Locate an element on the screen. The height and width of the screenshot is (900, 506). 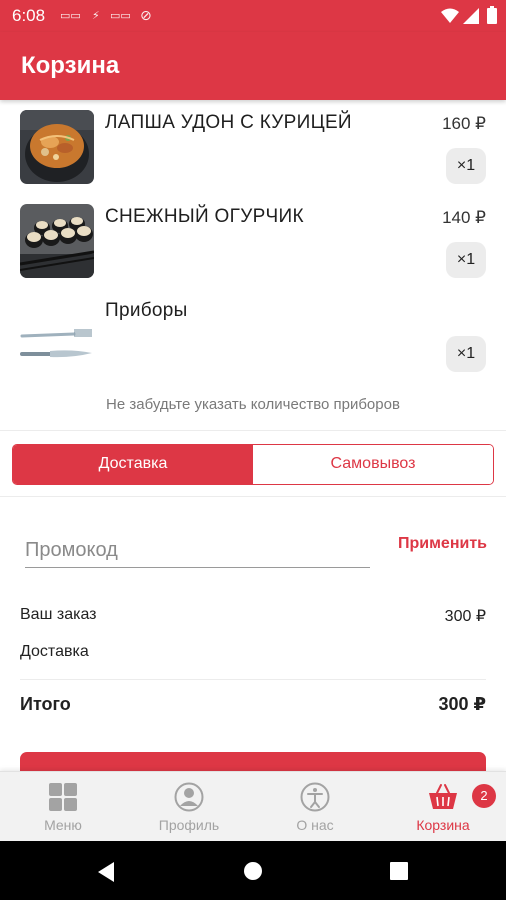
item-name: СНЕЖНЫЙ ОГУРЧИК is located at coordinates (204, 216).